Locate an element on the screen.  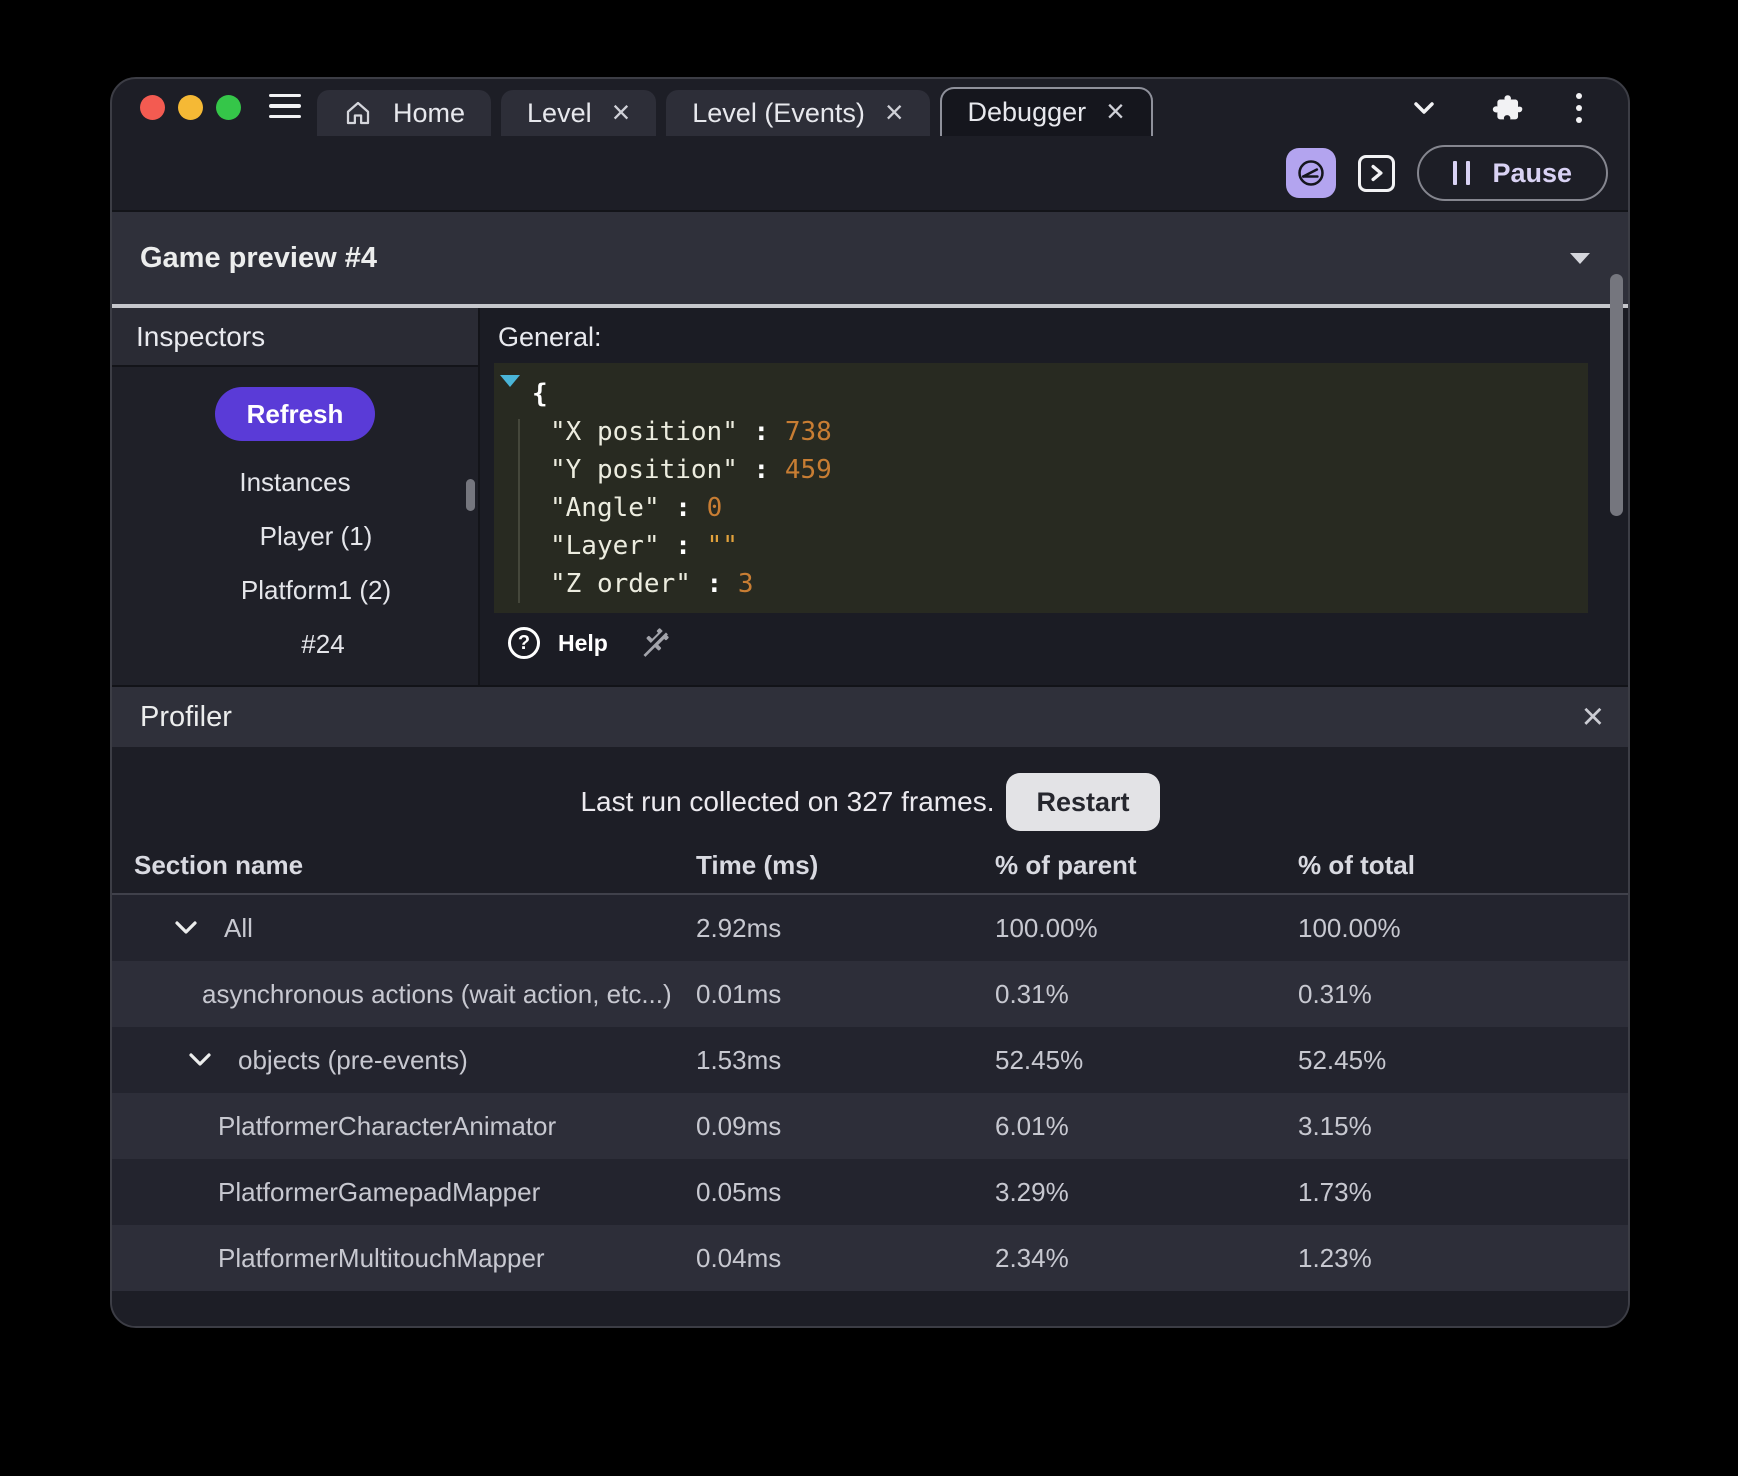
profiler-header: Profiler × is located at coordinates (870, 716).